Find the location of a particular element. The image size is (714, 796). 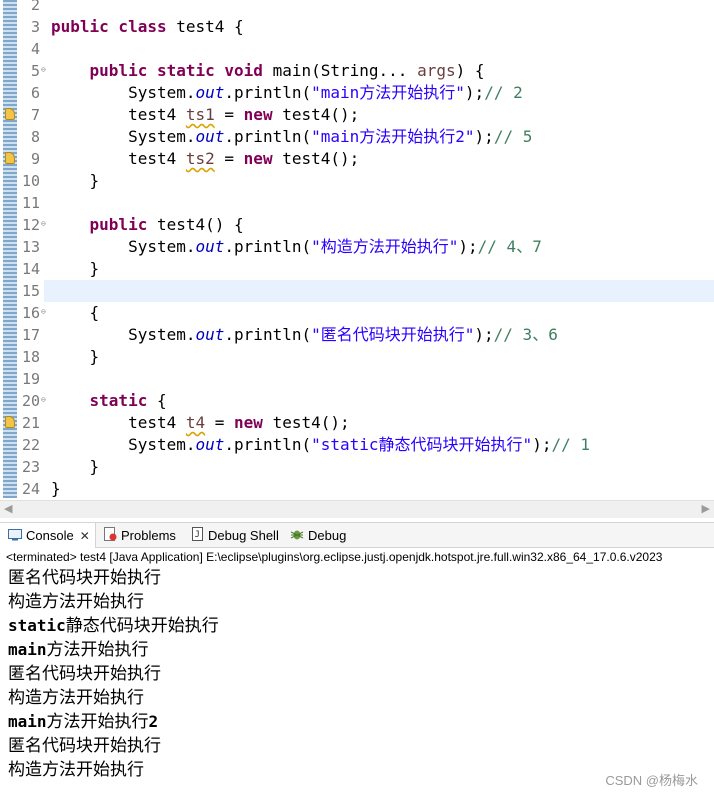

console-output-line: main方法开始执行 is located at coordinates (113, 650).